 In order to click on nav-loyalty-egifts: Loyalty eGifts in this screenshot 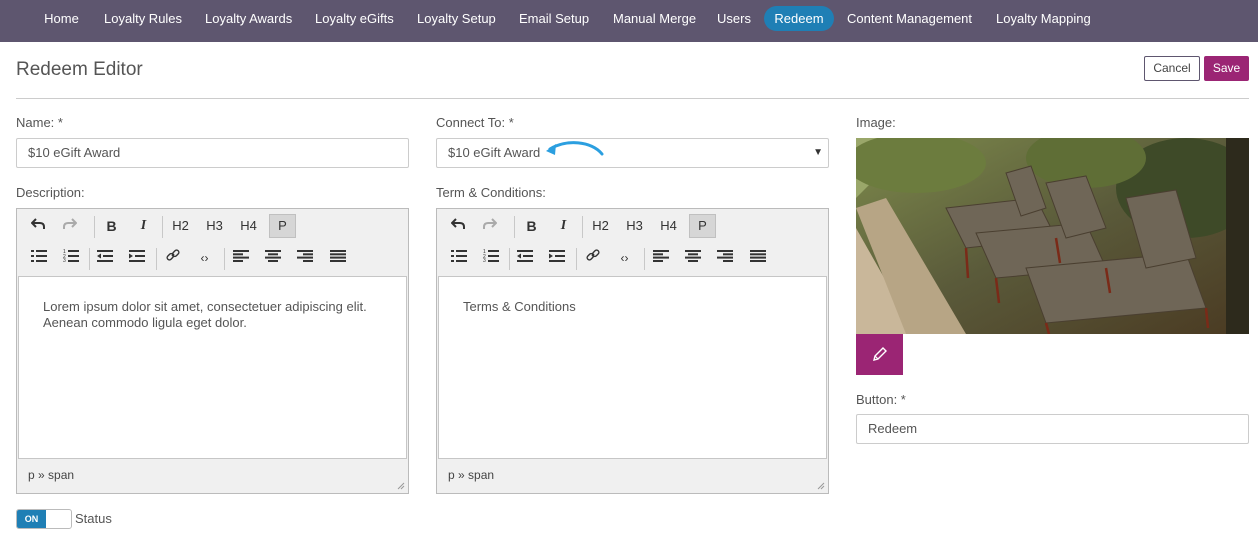, I will do `click(354, 18)`.